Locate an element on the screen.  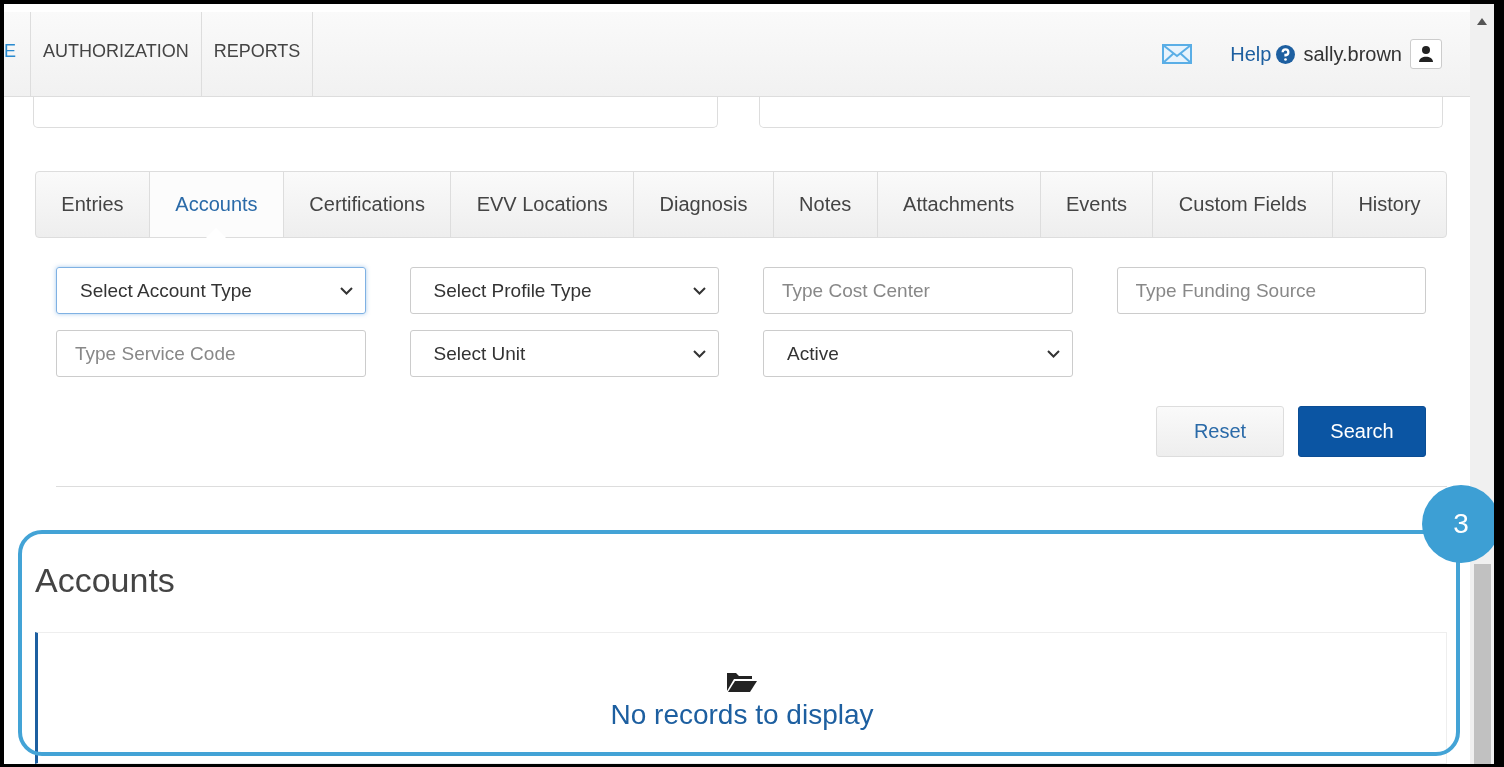
select-field: Select Profile Type is located at coordinates (564, 290).